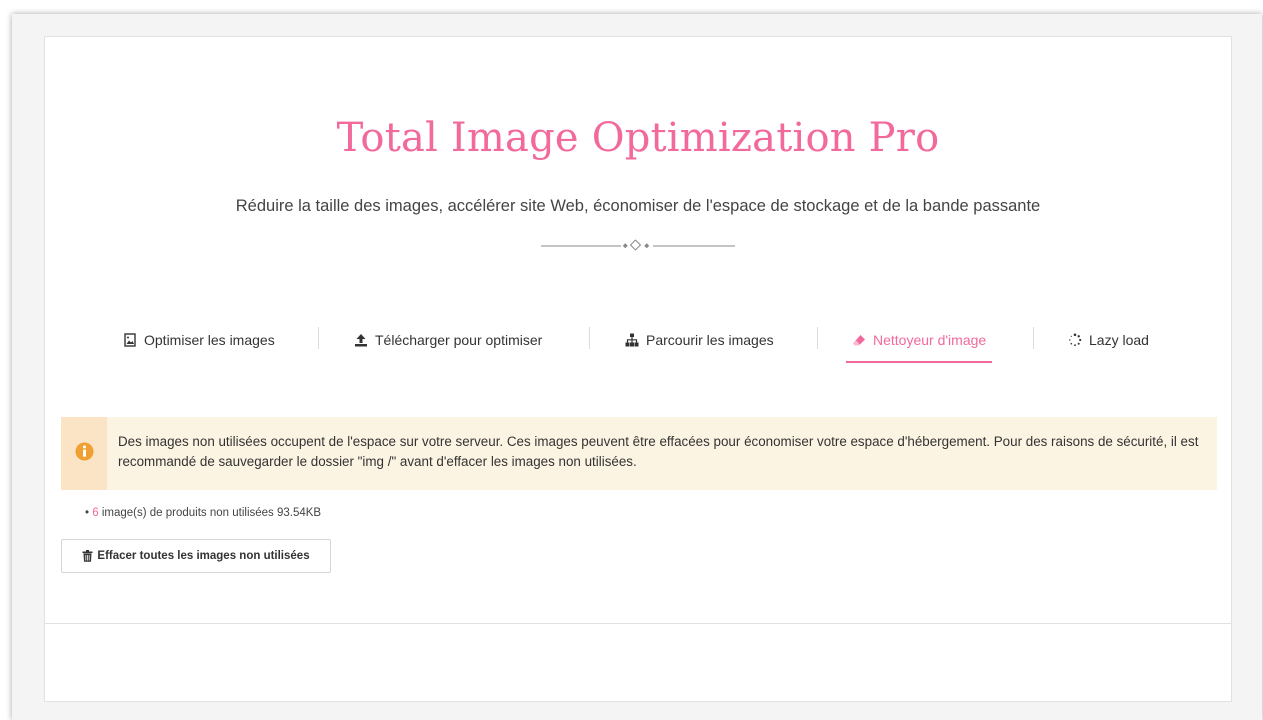 Image resolution: width=1263 pixels, height=720 pixels. I want to click on tab-image-cleaner: Nettoyeur d'image, so click(919, 342).